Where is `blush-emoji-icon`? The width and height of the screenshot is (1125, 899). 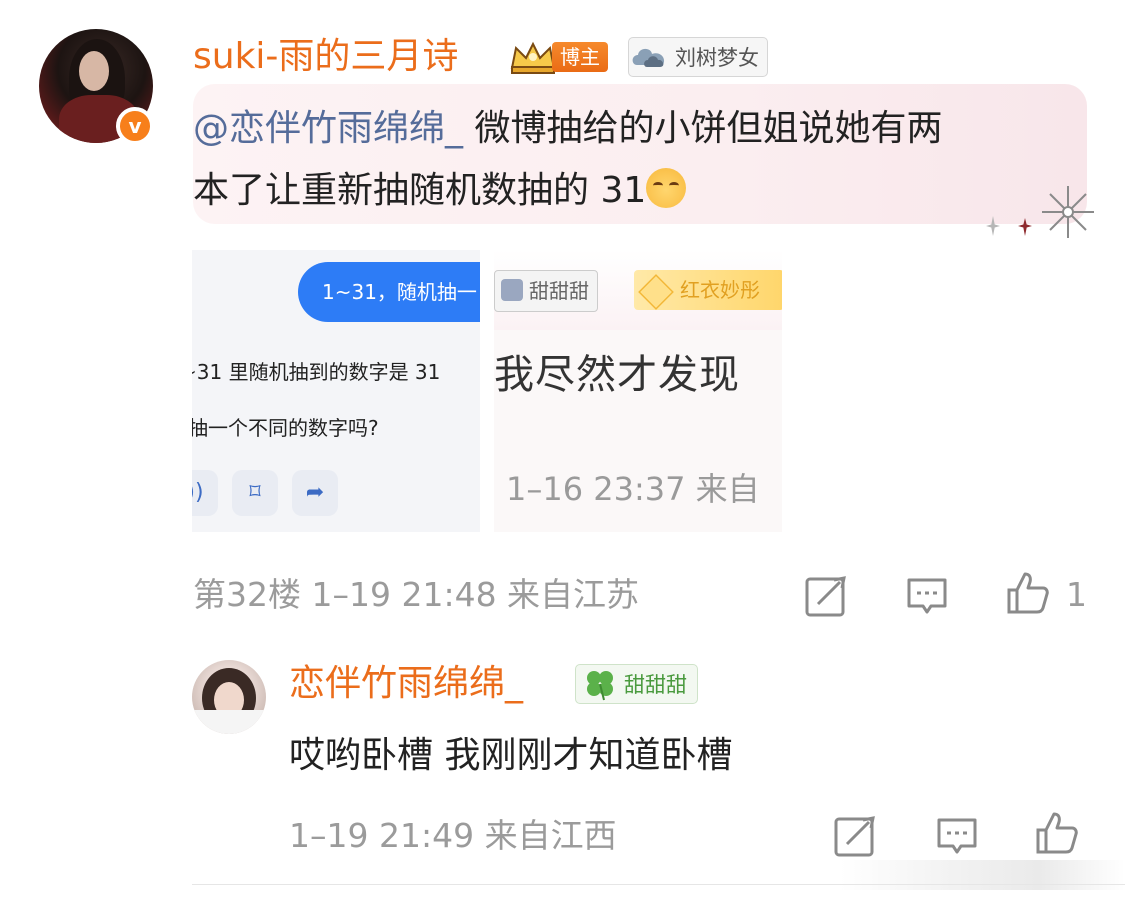 blush-emoji-icon is located at coordinates (666, 188).